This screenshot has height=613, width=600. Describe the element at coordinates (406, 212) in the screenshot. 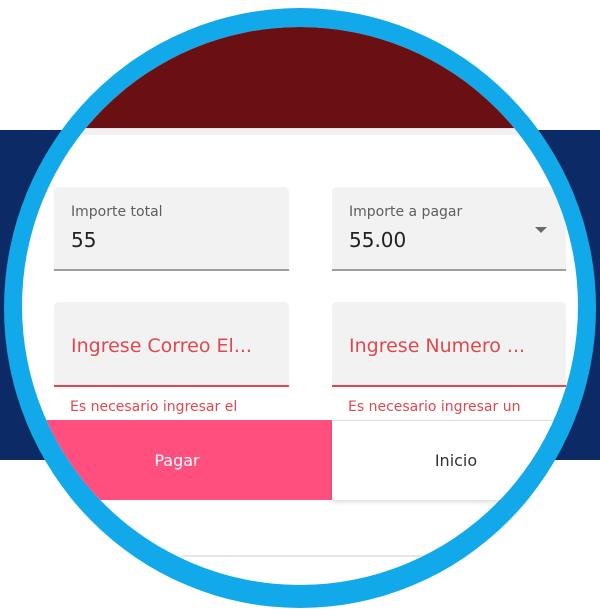

I see `payment-amount-label: Importe a pagar` at that location.